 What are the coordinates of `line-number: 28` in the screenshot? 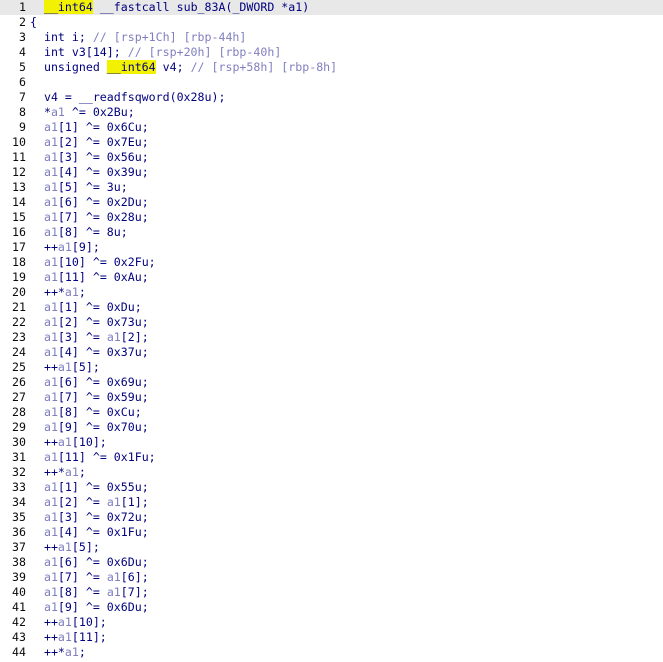 It's located at (19, 412).